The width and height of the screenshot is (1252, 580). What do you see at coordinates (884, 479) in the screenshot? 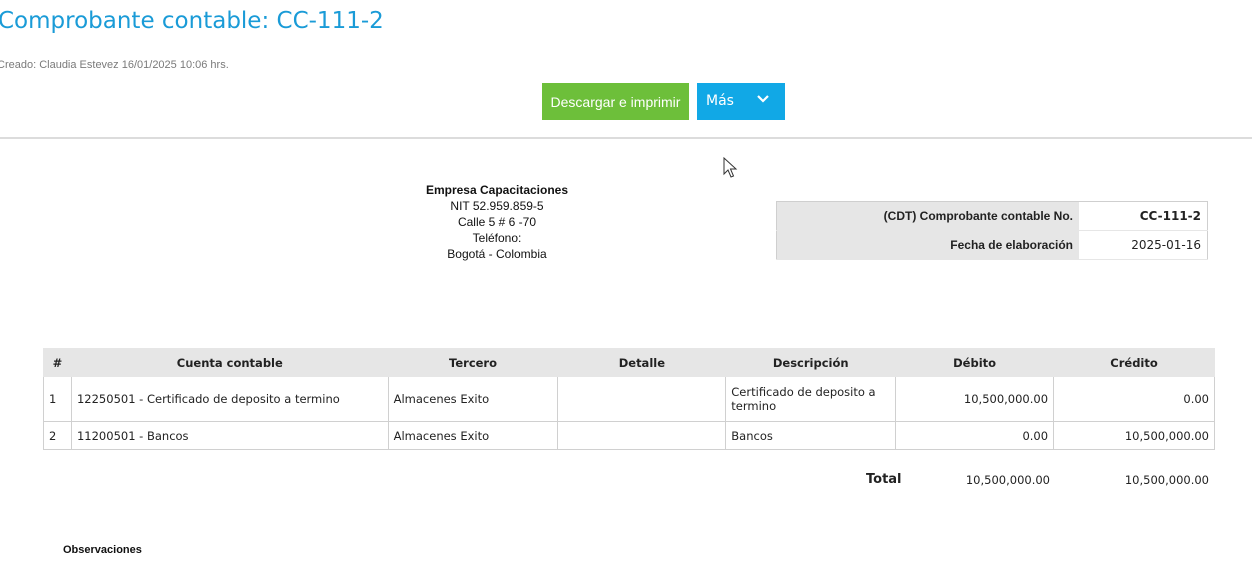
I see `total-label: Total` at bounding box center [884, 479].